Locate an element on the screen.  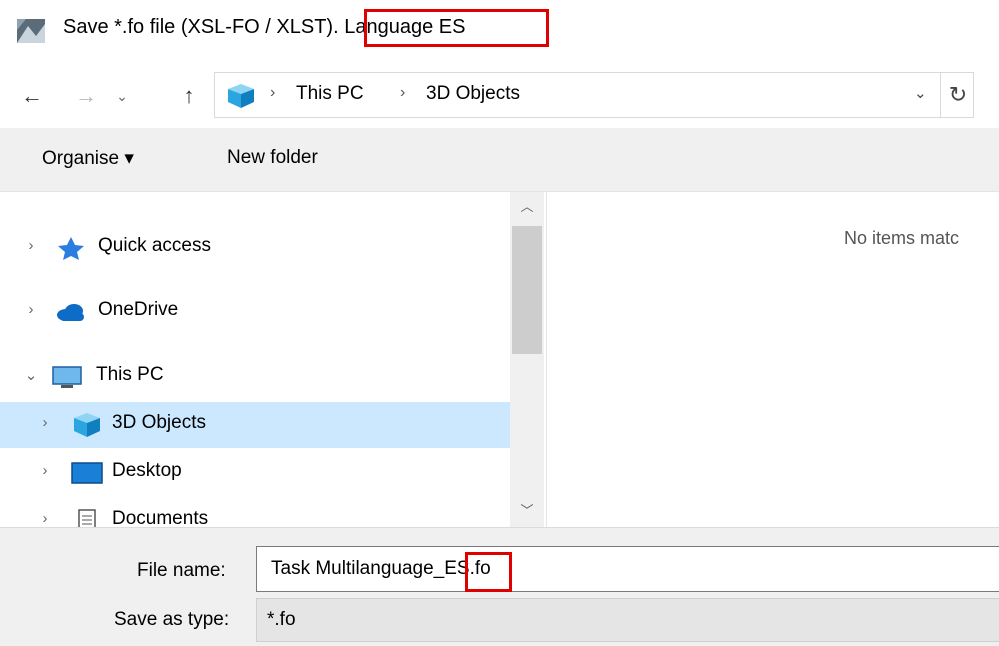
star-icon is located at coordinates (71, 248).